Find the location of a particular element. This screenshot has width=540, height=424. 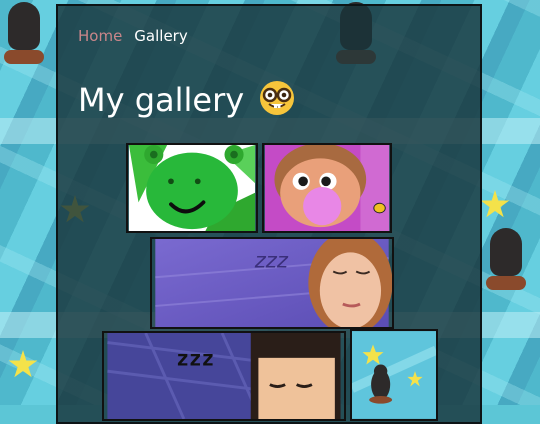

breadcrumb-current: Gallery is located at coordinates (161, 36).